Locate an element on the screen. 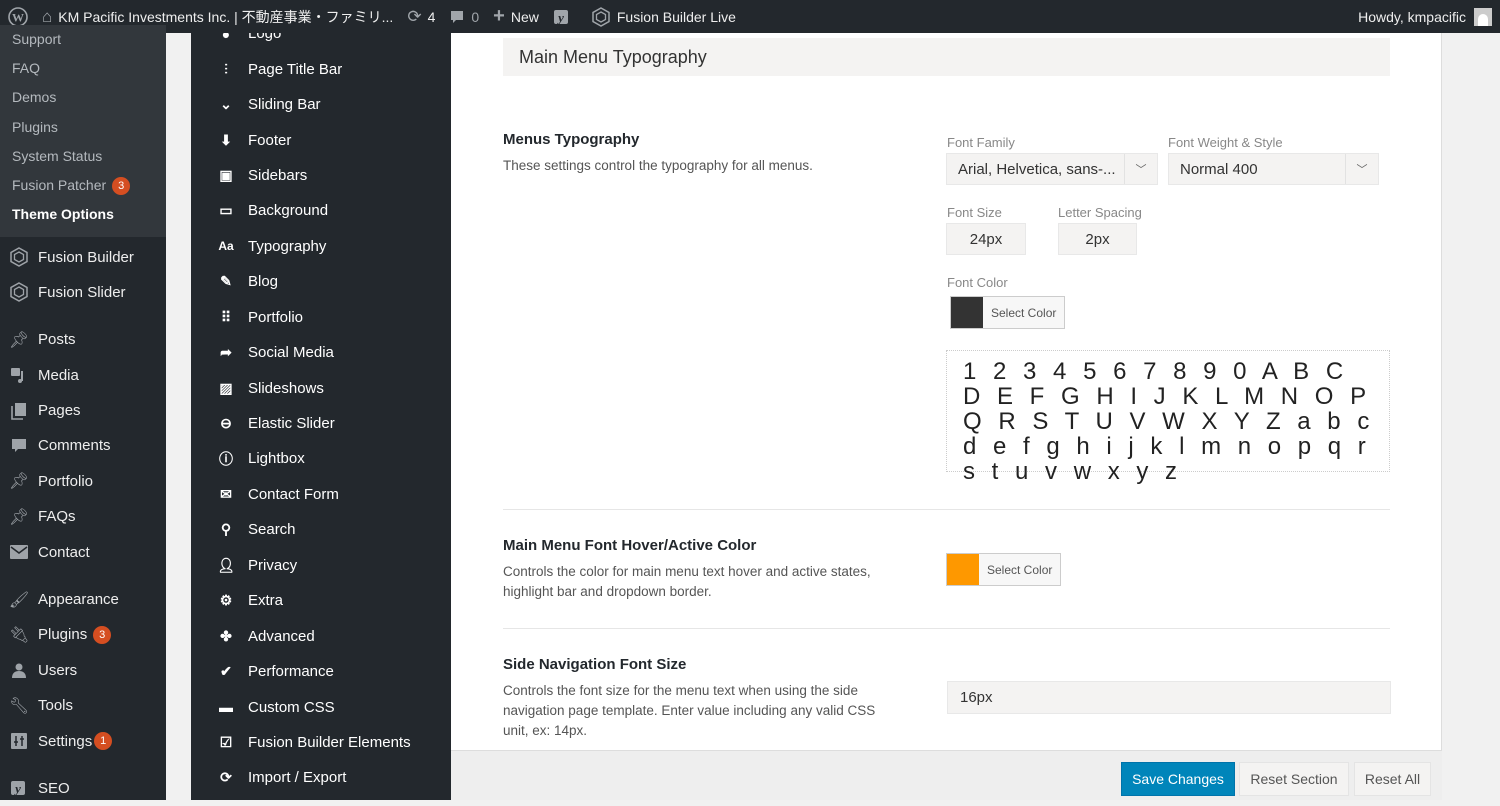  hover-color-picker: Select Color is located at coordinates (1004, 569).